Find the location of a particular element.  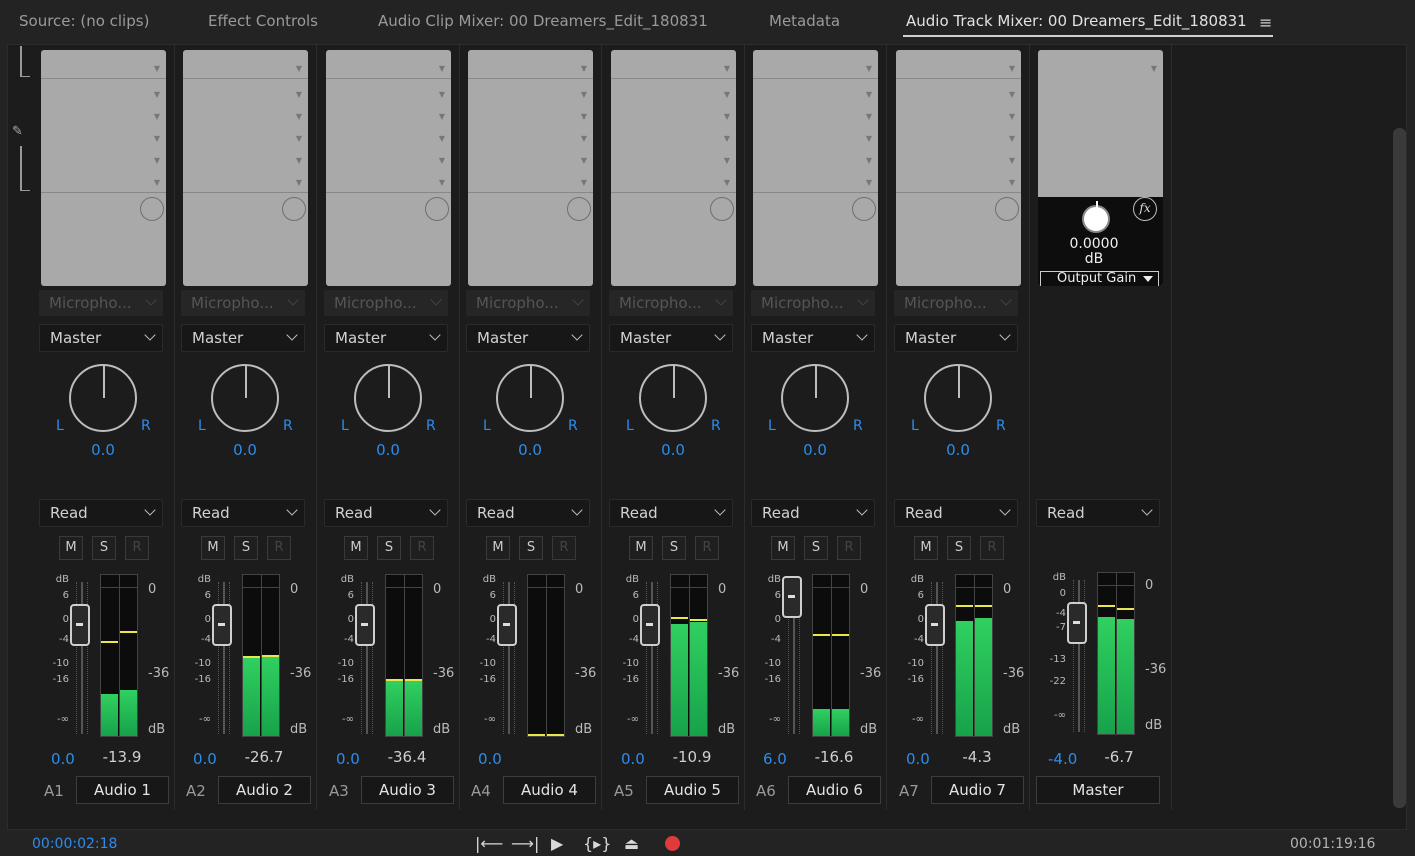

chevron-down-icon: ▼ is located at coordinates (1154, 68).